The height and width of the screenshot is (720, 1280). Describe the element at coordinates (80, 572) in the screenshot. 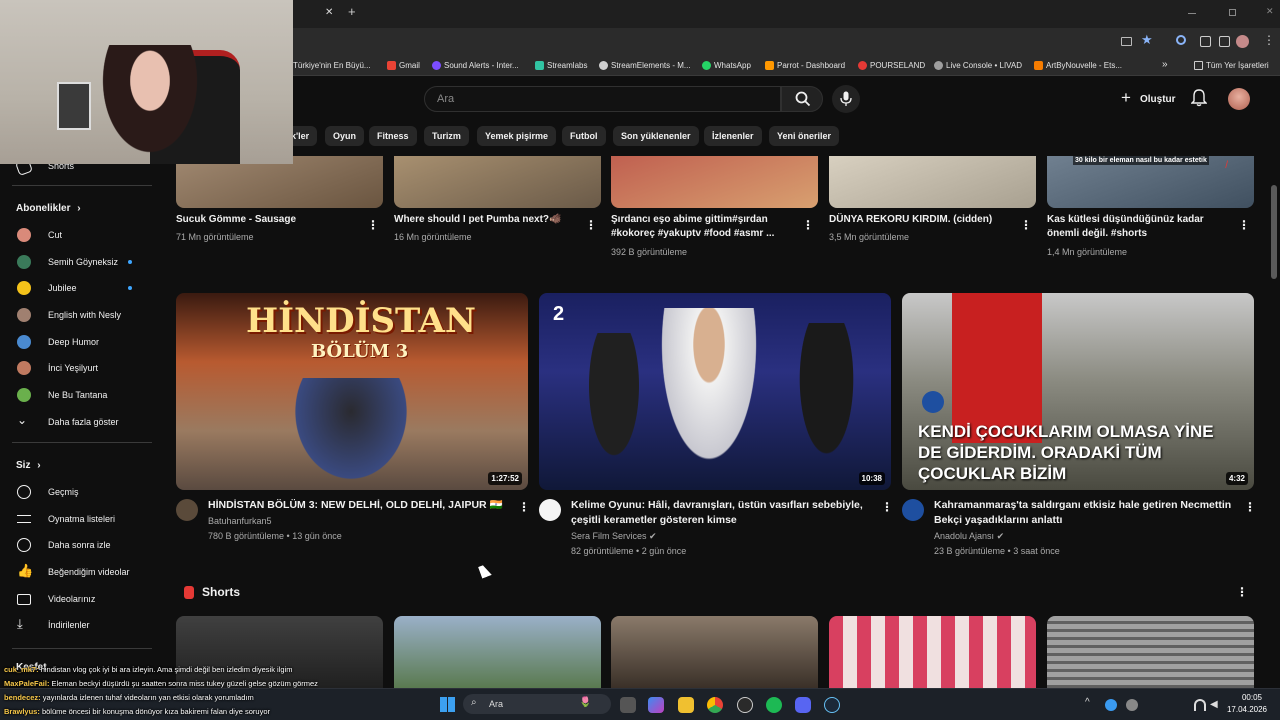

I see `sidebar-item-liked: 👍 Beğendiğim videolar` at that location.